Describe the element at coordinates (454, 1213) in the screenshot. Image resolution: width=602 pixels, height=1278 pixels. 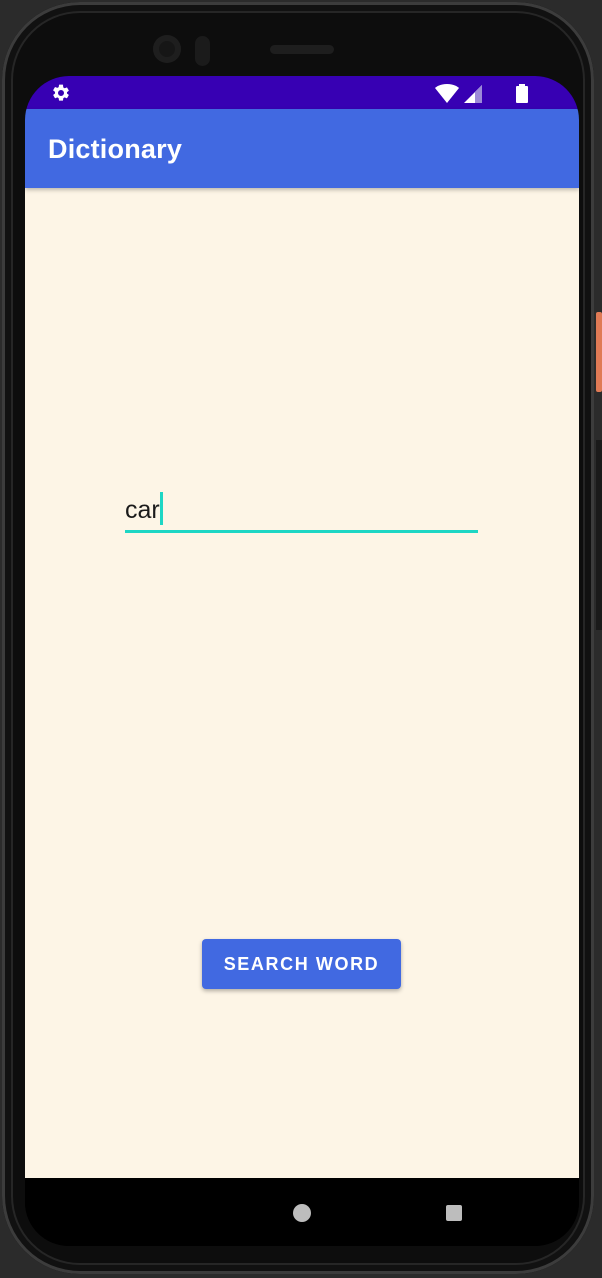
I see `recents-button` at that location.